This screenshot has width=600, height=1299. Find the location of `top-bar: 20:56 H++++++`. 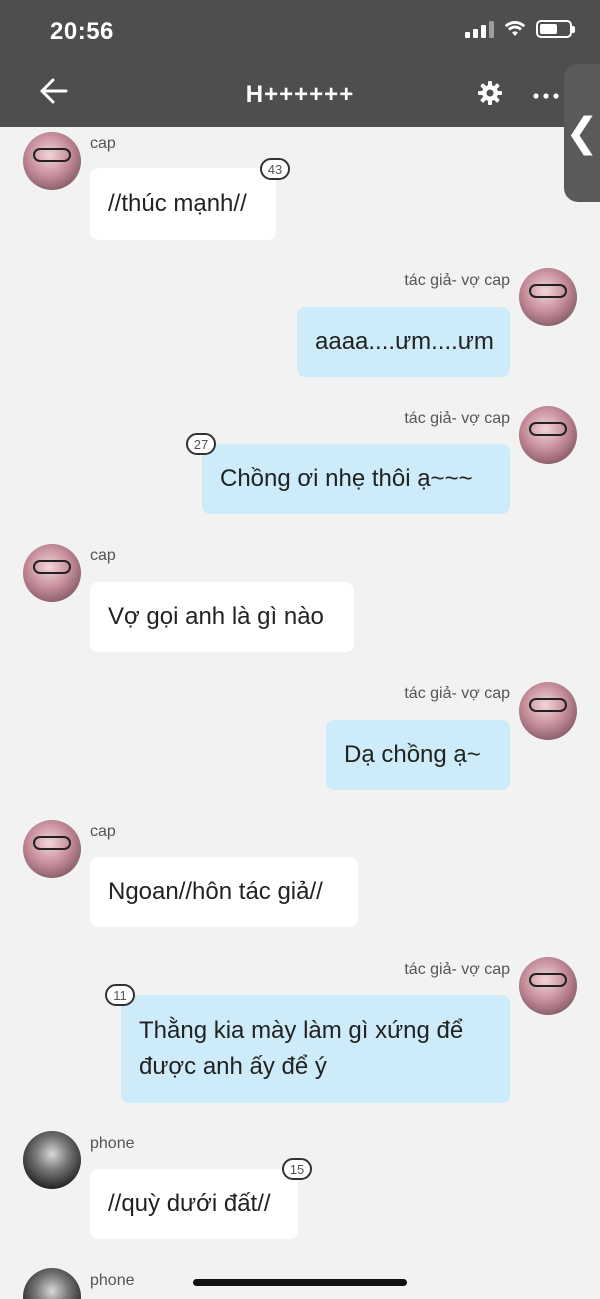

top-bar: 20:56 H++++++ is located at coordinates (300, 63).